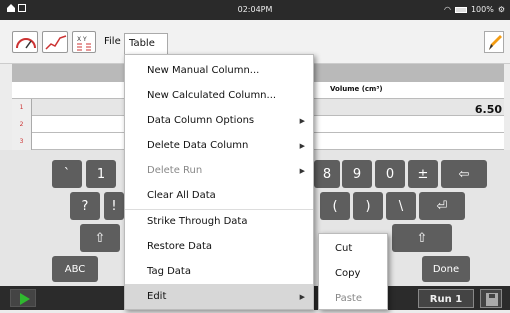  Describe the element at coordinates (335, 206) in the screenshot. I see `key: (` at that location.